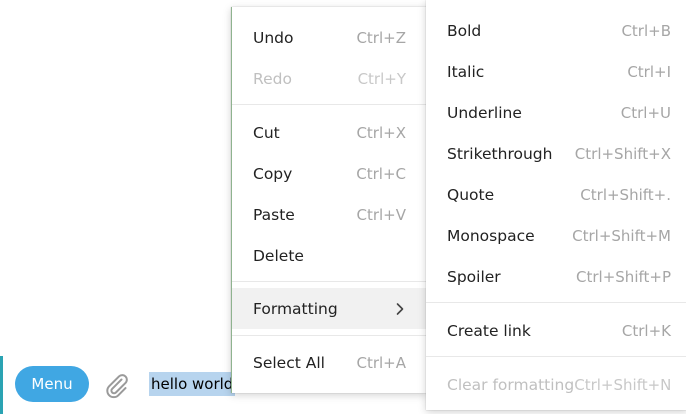 Image resolution: width=686 pixels, height=414 pixels. What do you see at coordinates (491, 235) in the screenshot?
I see `menu-item-label: Monospace` at bounding box center [491, 235].